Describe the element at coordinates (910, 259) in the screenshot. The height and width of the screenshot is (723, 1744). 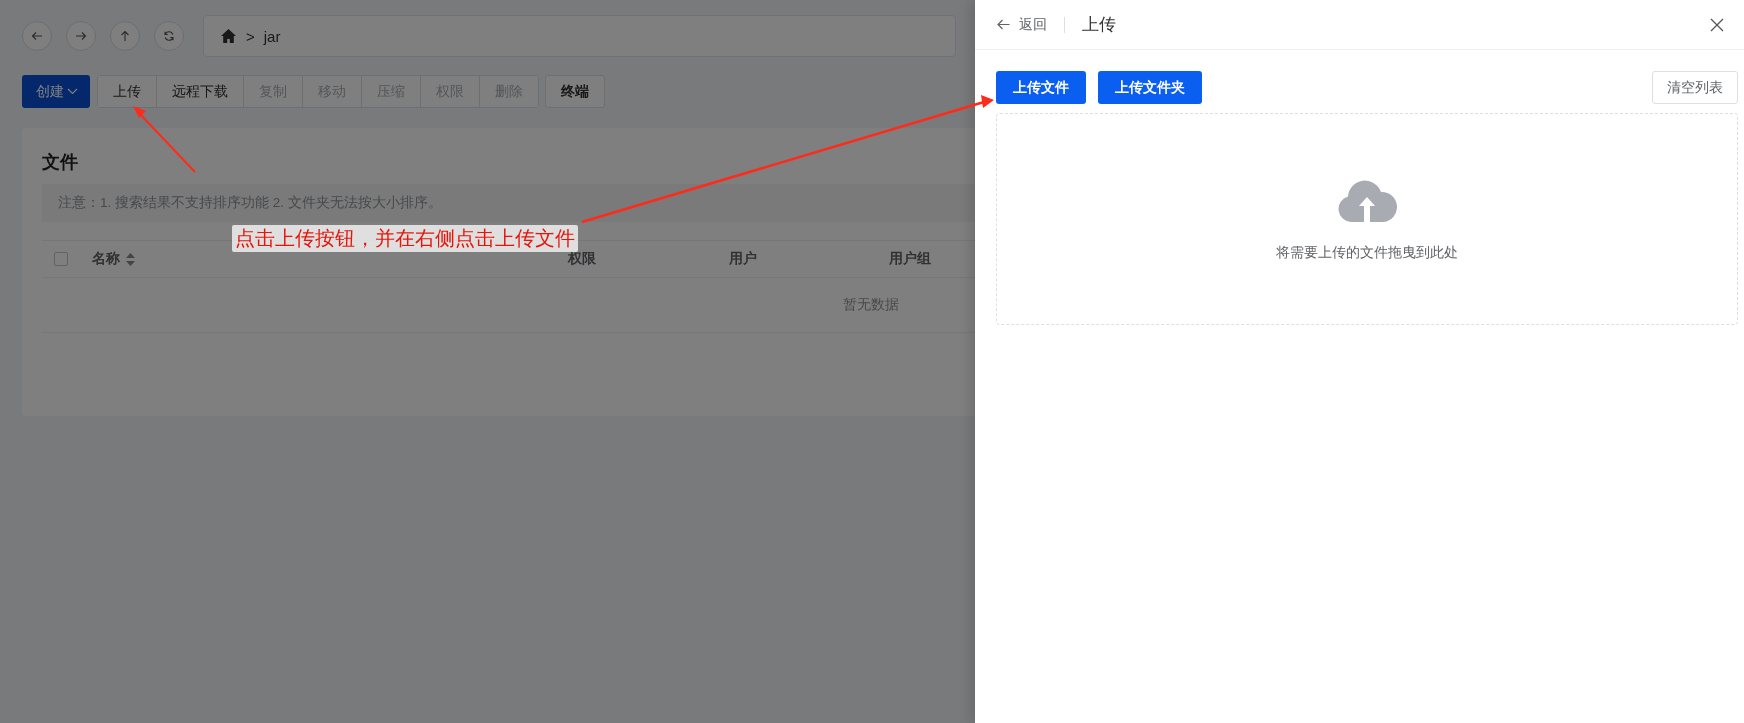
I see `column-header: 用户组` at that location.